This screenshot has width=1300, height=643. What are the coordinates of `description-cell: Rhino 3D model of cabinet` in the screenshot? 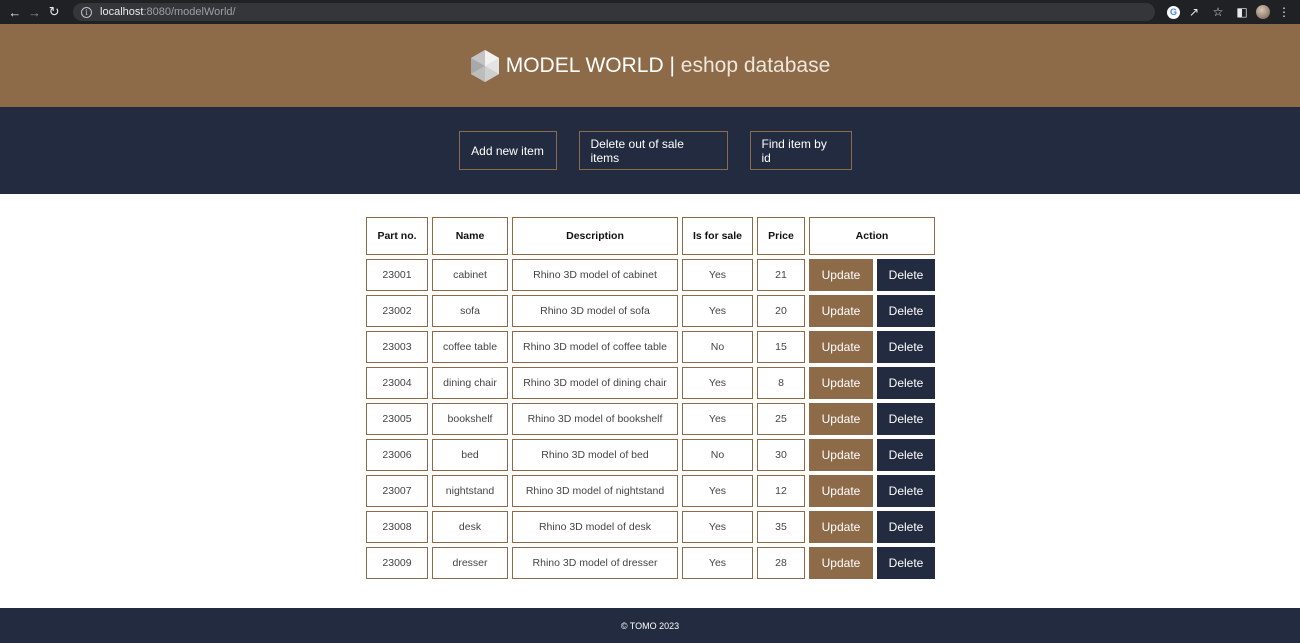 It's located at (595, 275).